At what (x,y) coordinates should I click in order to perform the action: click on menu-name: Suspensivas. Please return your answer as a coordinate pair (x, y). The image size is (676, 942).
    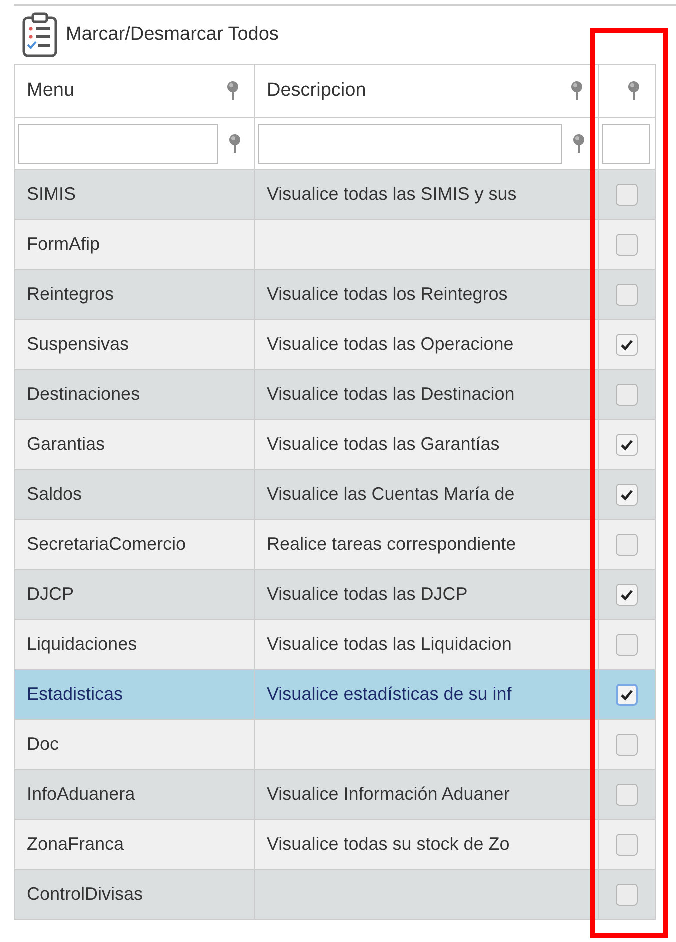
    Looking at the image, I should click on (78, 344).